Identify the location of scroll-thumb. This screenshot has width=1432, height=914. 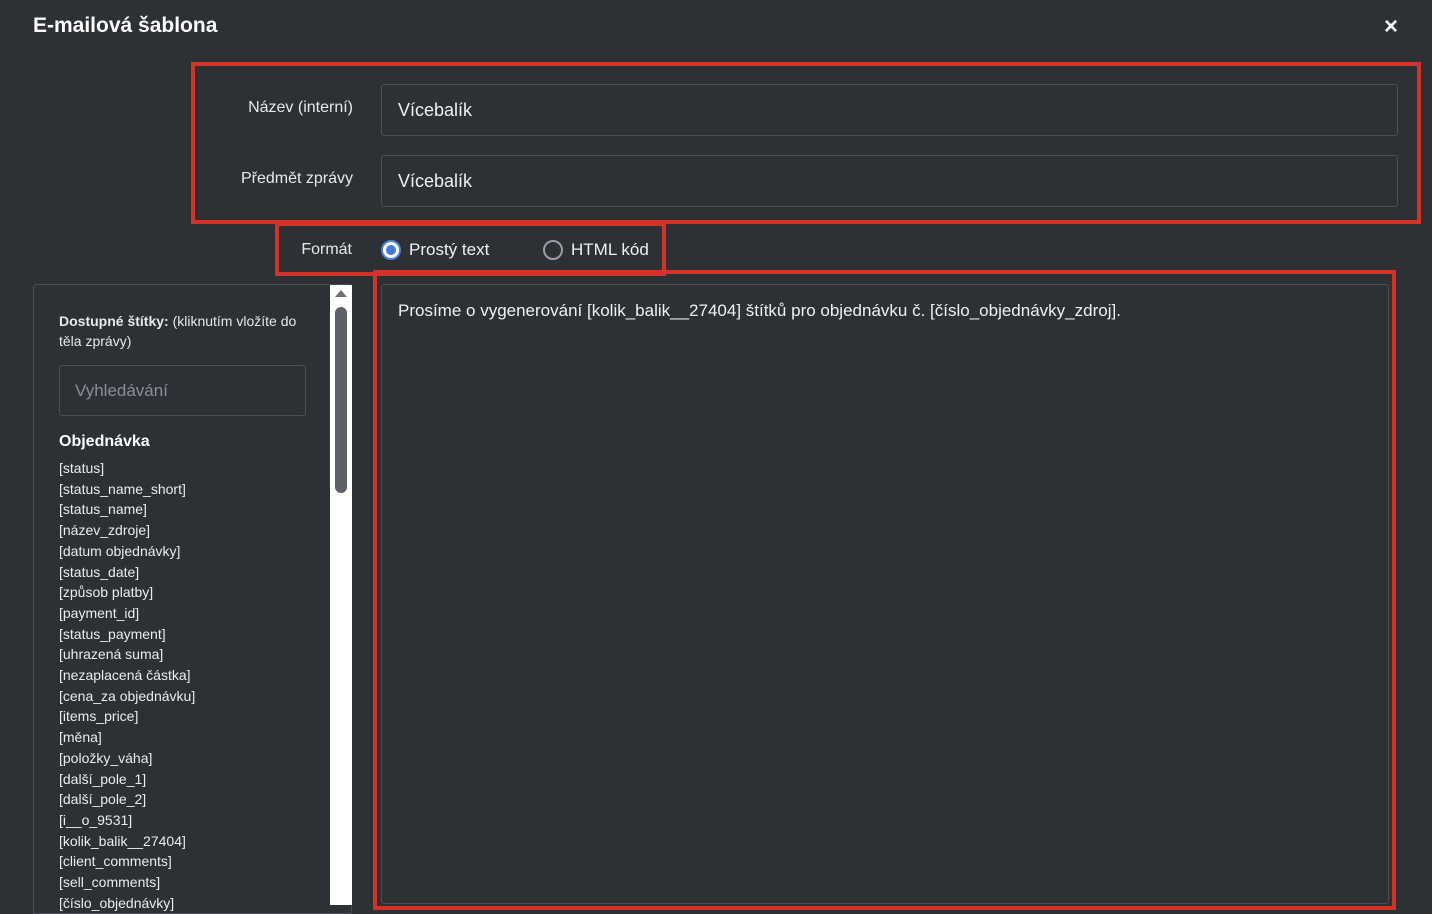
(341, 400).